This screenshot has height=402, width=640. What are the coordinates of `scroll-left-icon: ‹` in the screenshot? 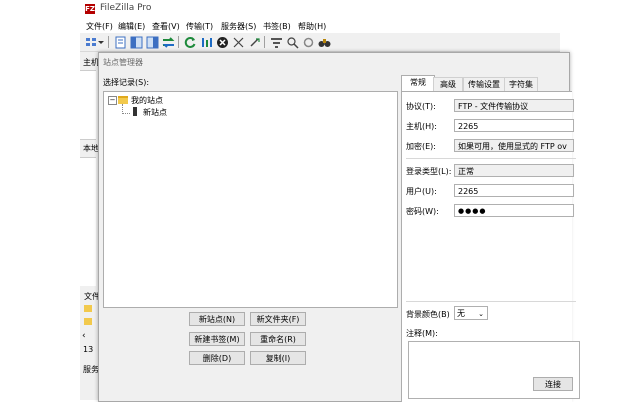 It's located at (84, 336).